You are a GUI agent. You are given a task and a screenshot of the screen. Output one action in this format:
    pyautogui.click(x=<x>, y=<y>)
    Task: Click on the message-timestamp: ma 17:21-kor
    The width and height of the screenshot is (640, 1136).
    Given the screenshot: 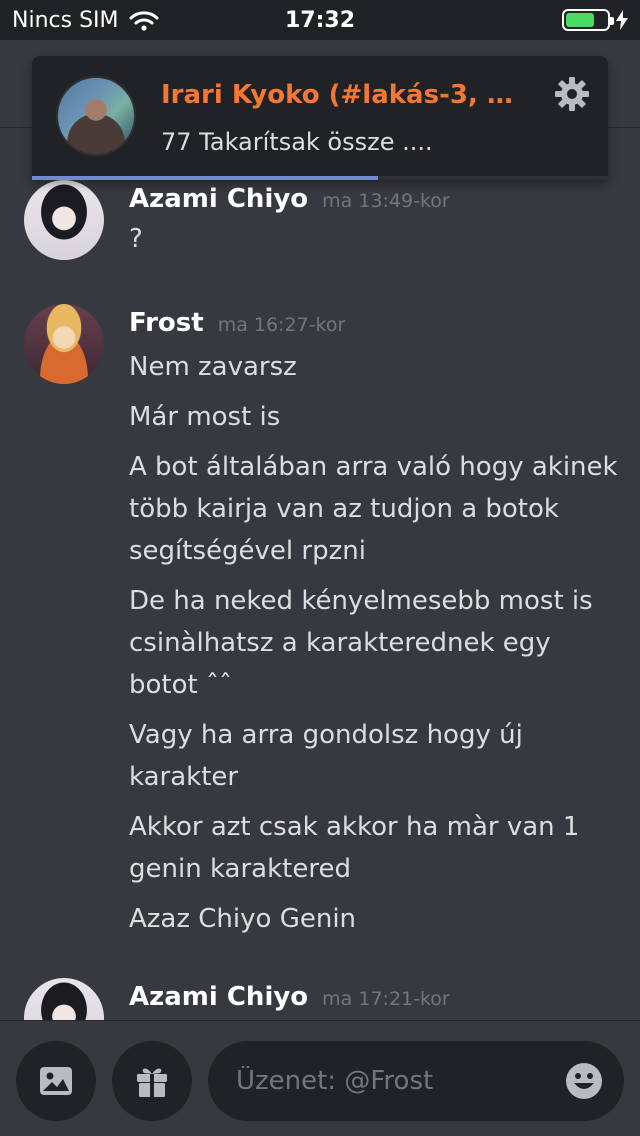 What is the action you would take?
    pyautogui.click(x=386, y=999)
    